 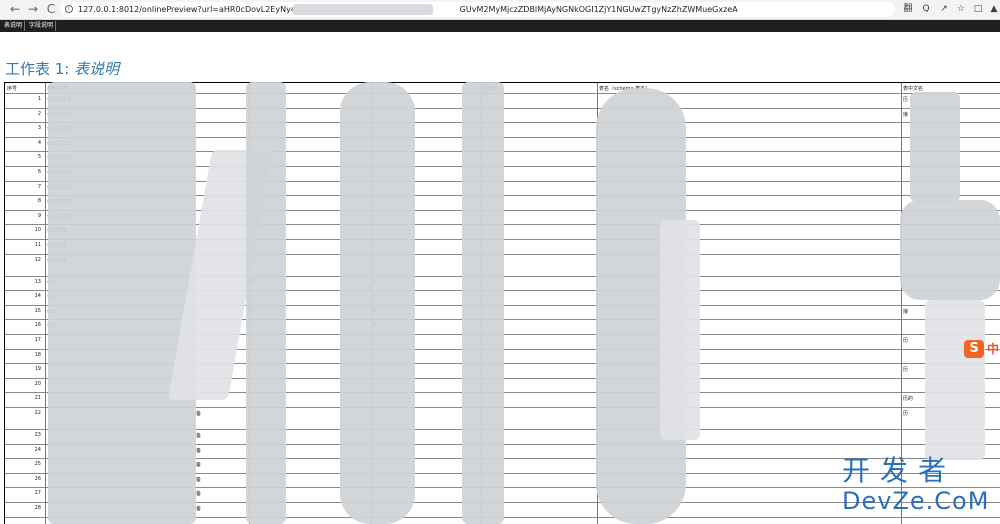 I want to click on translate-icon: 翻, so click(x=908, y=9).